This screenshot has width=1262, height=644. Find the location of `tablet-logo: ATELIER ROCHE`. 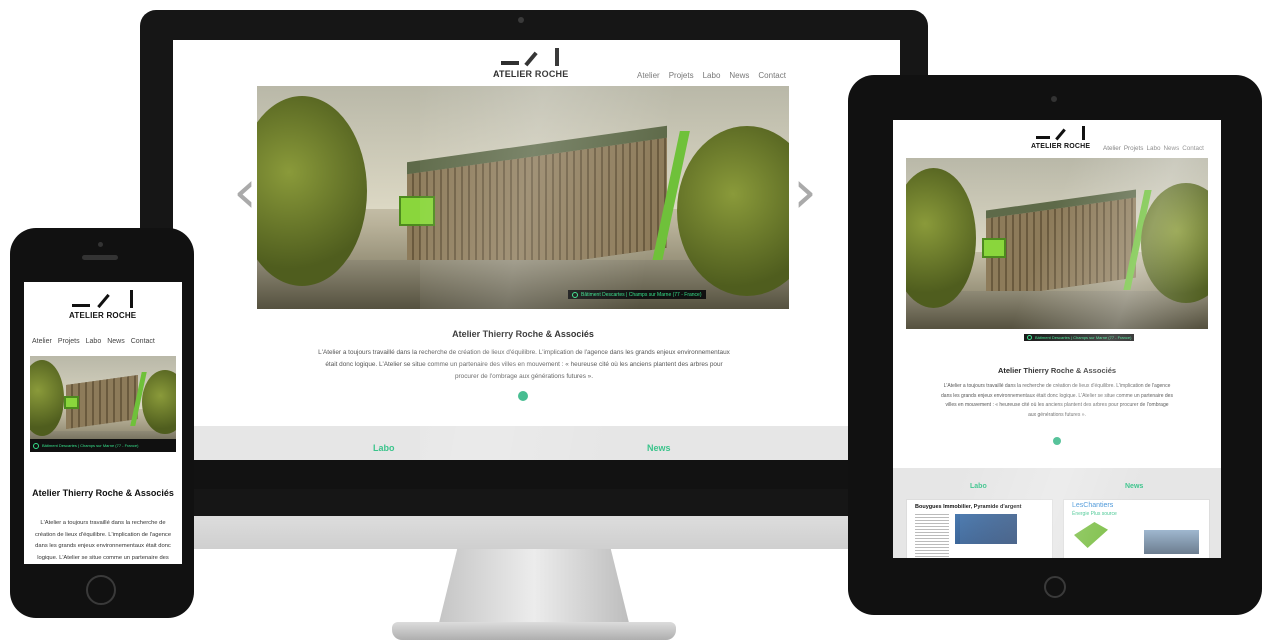

tablet-logo: ATELIER ROCHE is located at coordinates (1060, 138).